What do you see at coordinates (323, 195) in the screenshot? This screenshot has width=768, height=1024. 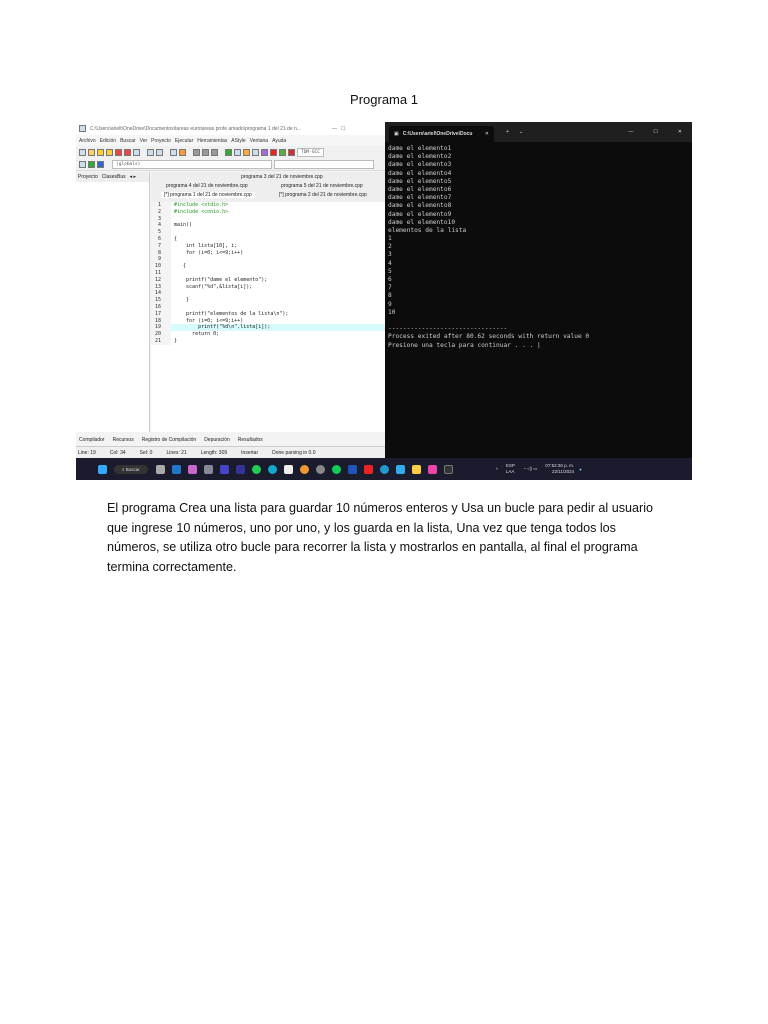 I see `file-tab: [*] programa 2 del 21 de noviembre.cpp` at bounding box center [323, 195].